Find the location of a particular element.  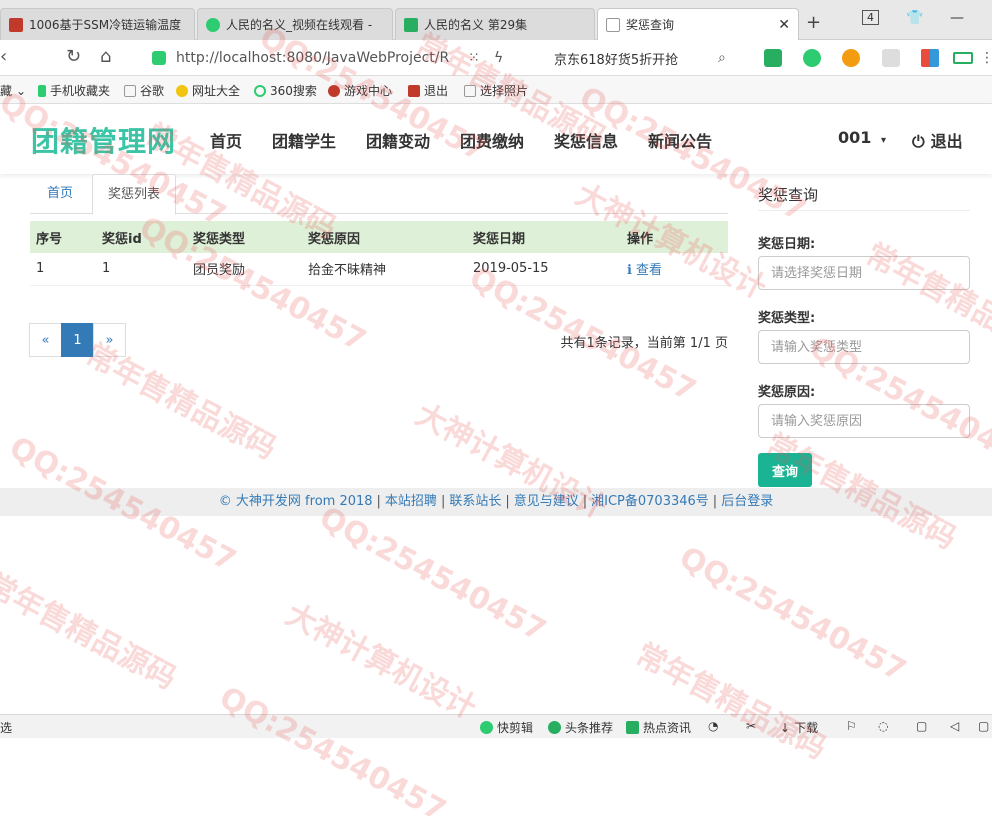

new-tab-icon: + is located at coordinates (813, 22).